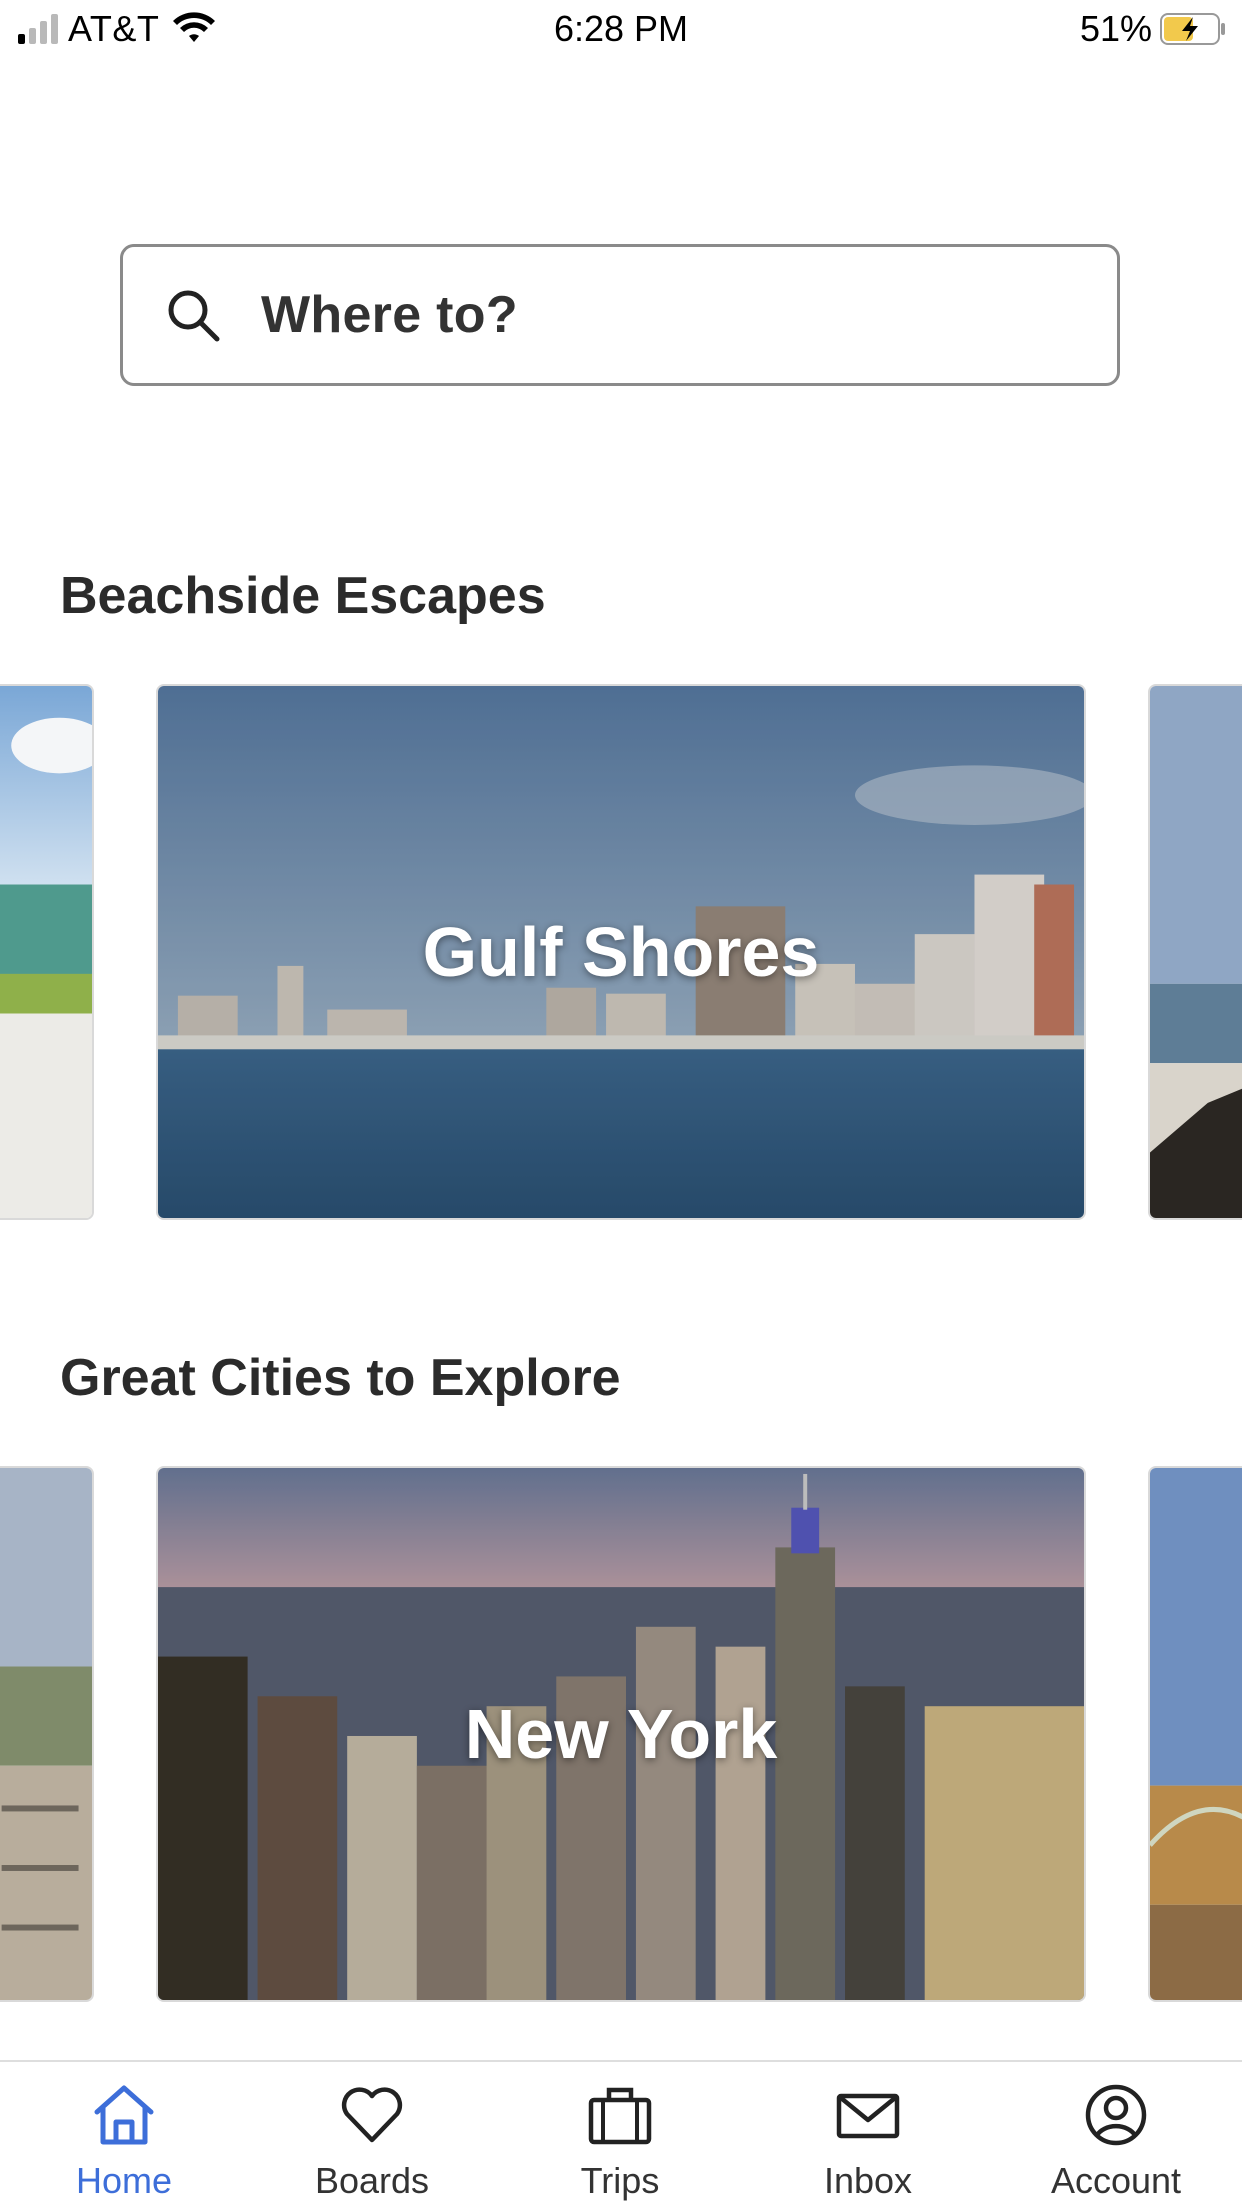  Describe the element at coordinates (389, 315) in the screenshot. I see `search-placeholder: Where to?` at that location.